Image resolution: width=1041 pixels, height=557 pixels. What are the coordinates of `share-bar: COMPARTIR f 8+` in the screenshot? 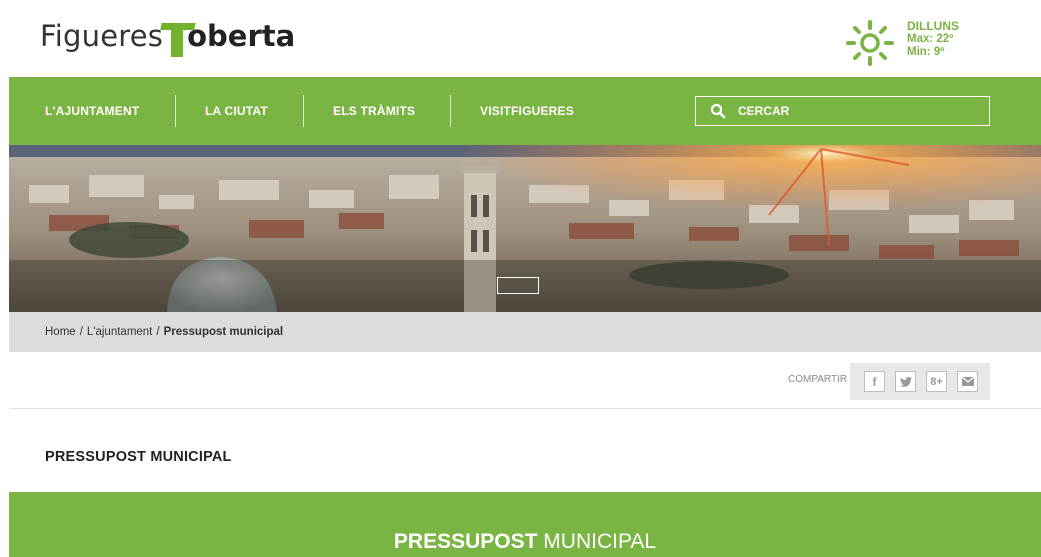 It's located at (520, 380).